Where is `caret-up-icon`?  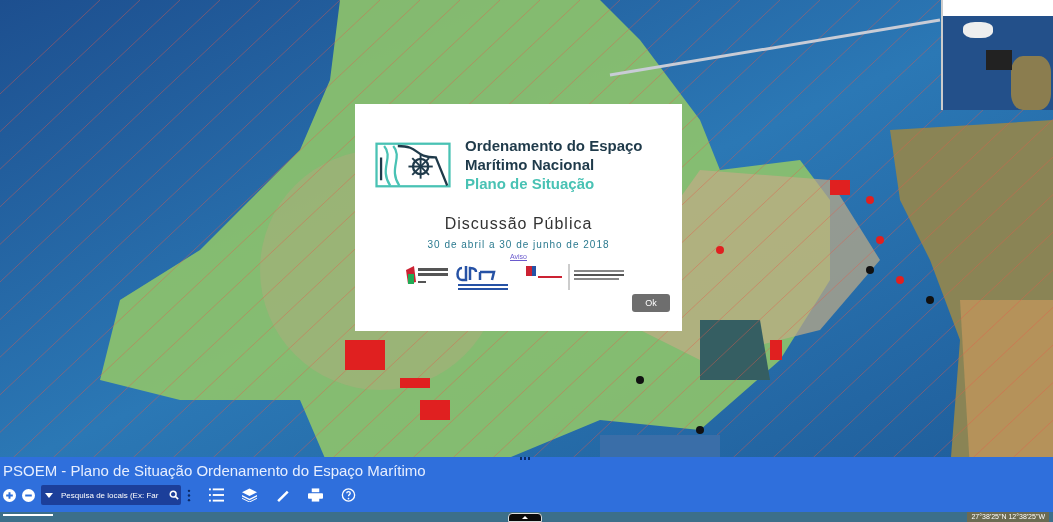 caret-up-icon is located at coordinates (525, 517).